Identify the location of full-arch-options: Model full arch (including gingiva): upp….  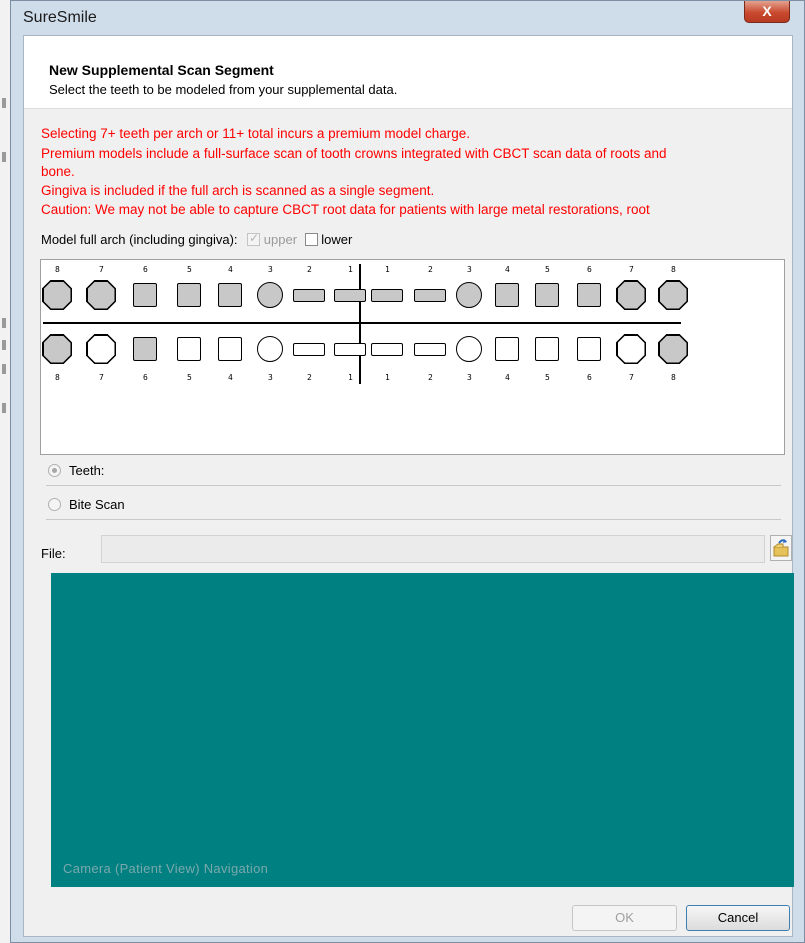
(197, 239).